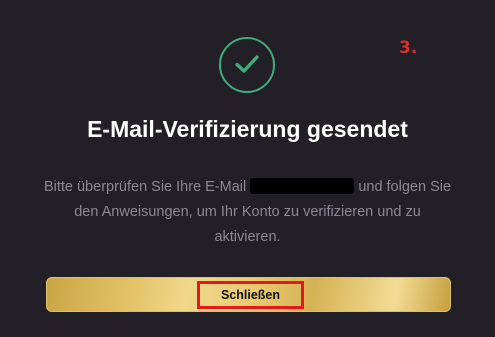  Describe the element at coordinates (408, 48) in the screenshot. I see `step-annotation: 3.` at that location.